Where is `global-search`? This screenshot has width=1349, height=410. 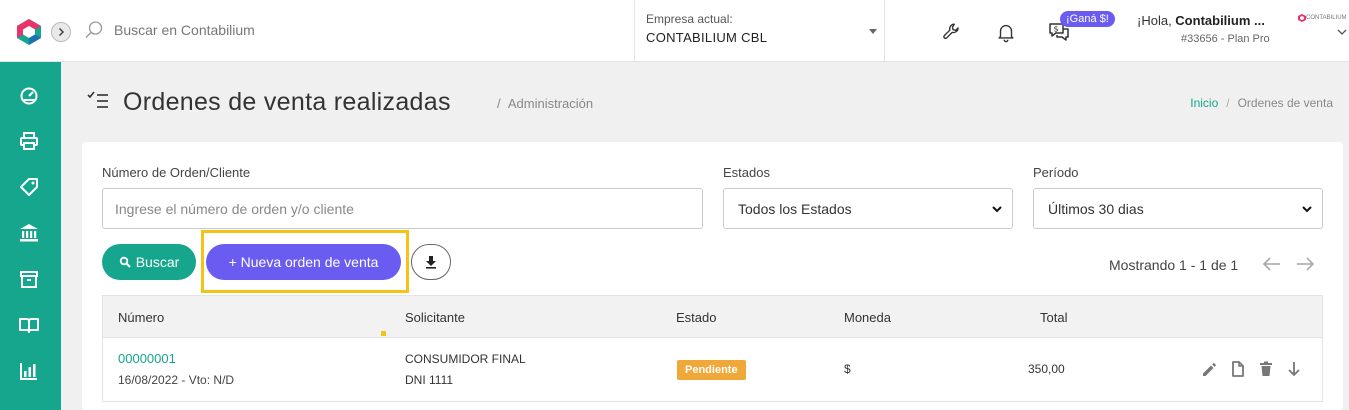
global-search is located at coordinates (249, 30).